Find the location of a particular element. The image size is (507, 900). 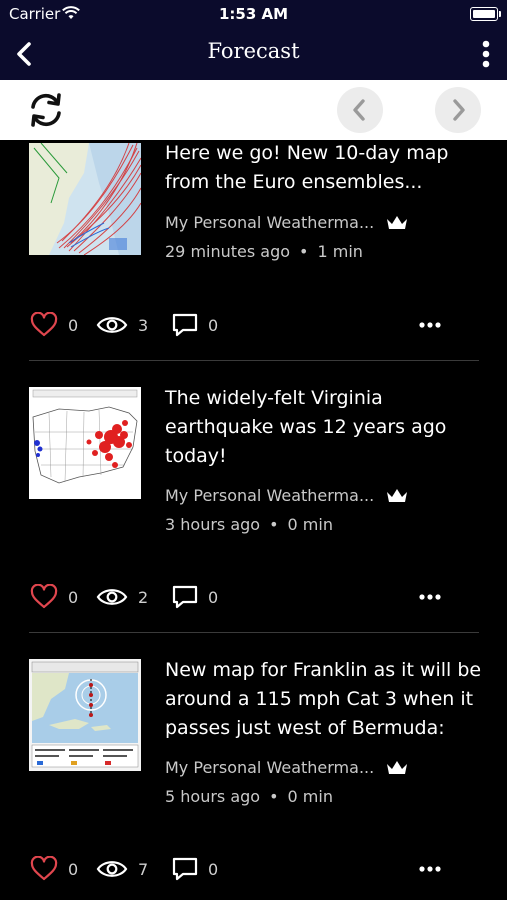

views-action: 3 is located at coordinates (122, 325).